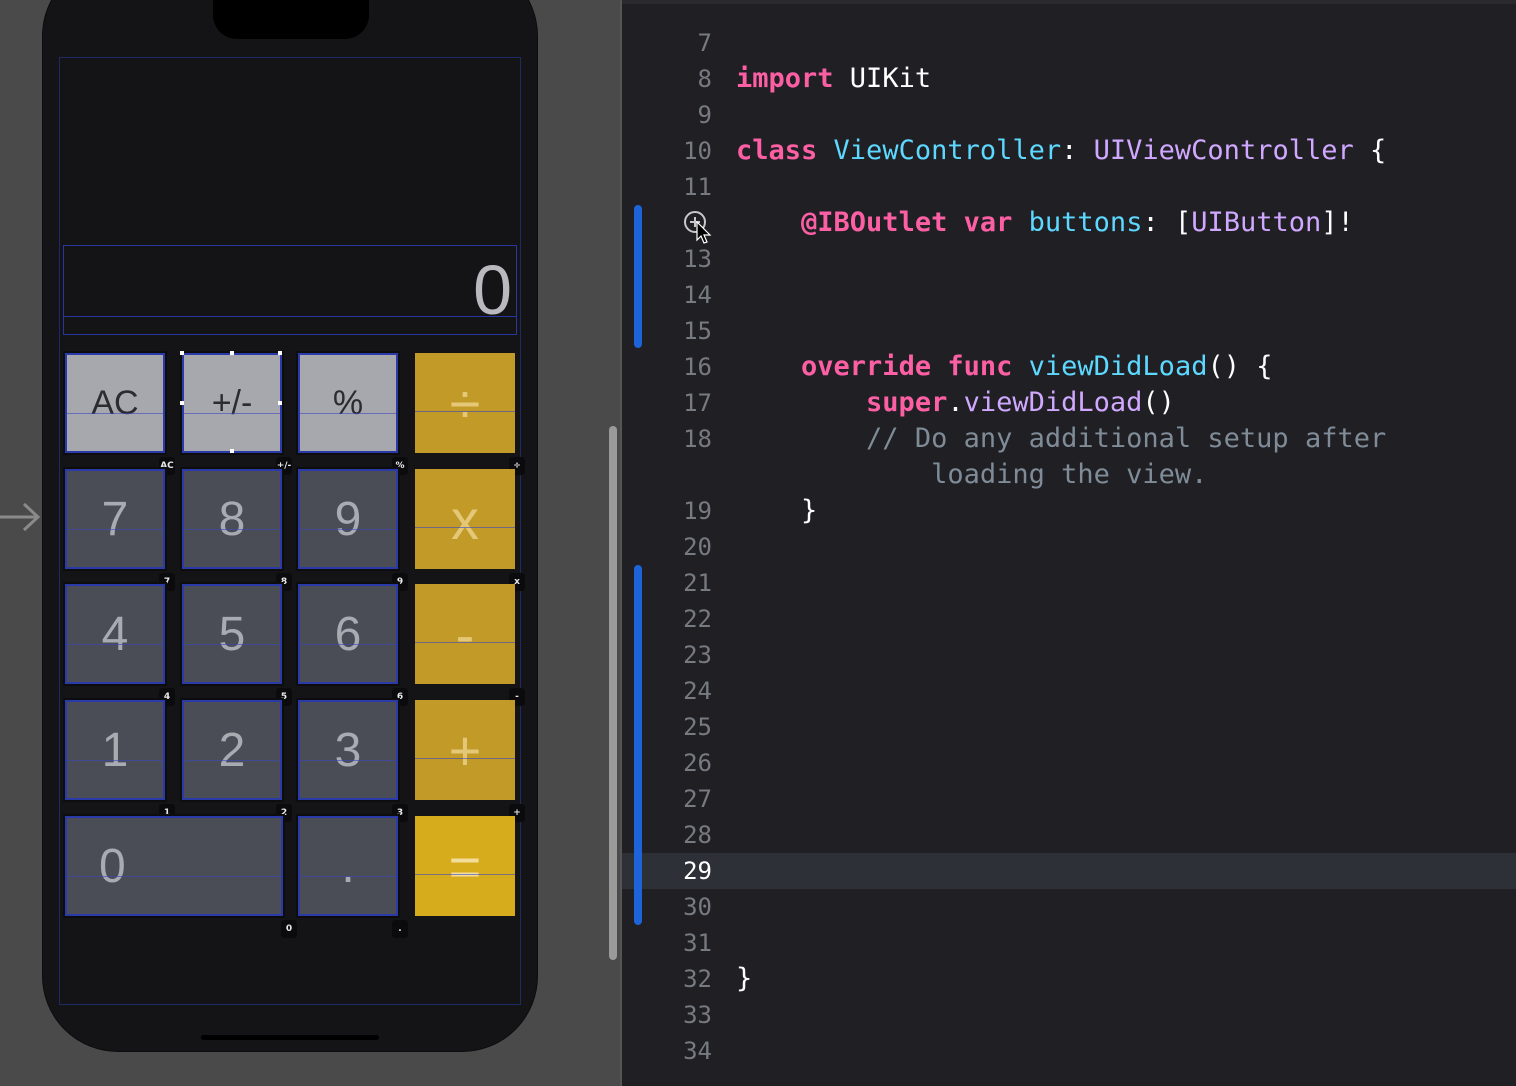  I want to click on line-number: 33, so click(697, 1015).